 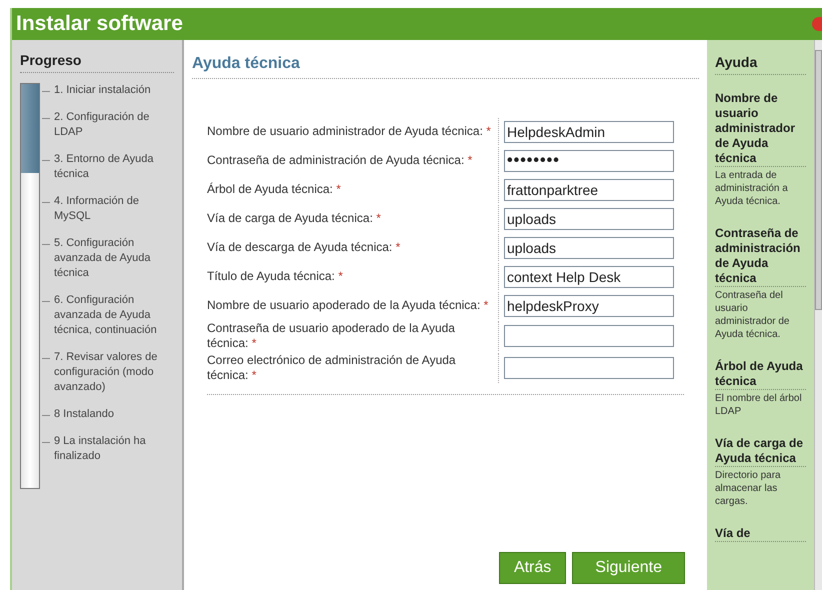 I want to click on help-heading: Vía de, so click(x=760, y=534).